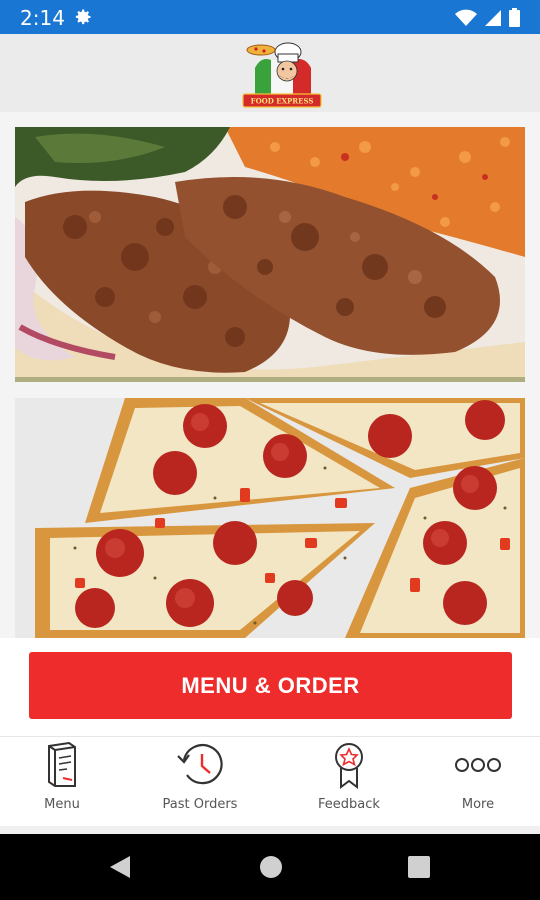 This screenshot has height=900, width=540. I want to click on logo-text: FOOD EXPRESS, so click(282, 101).